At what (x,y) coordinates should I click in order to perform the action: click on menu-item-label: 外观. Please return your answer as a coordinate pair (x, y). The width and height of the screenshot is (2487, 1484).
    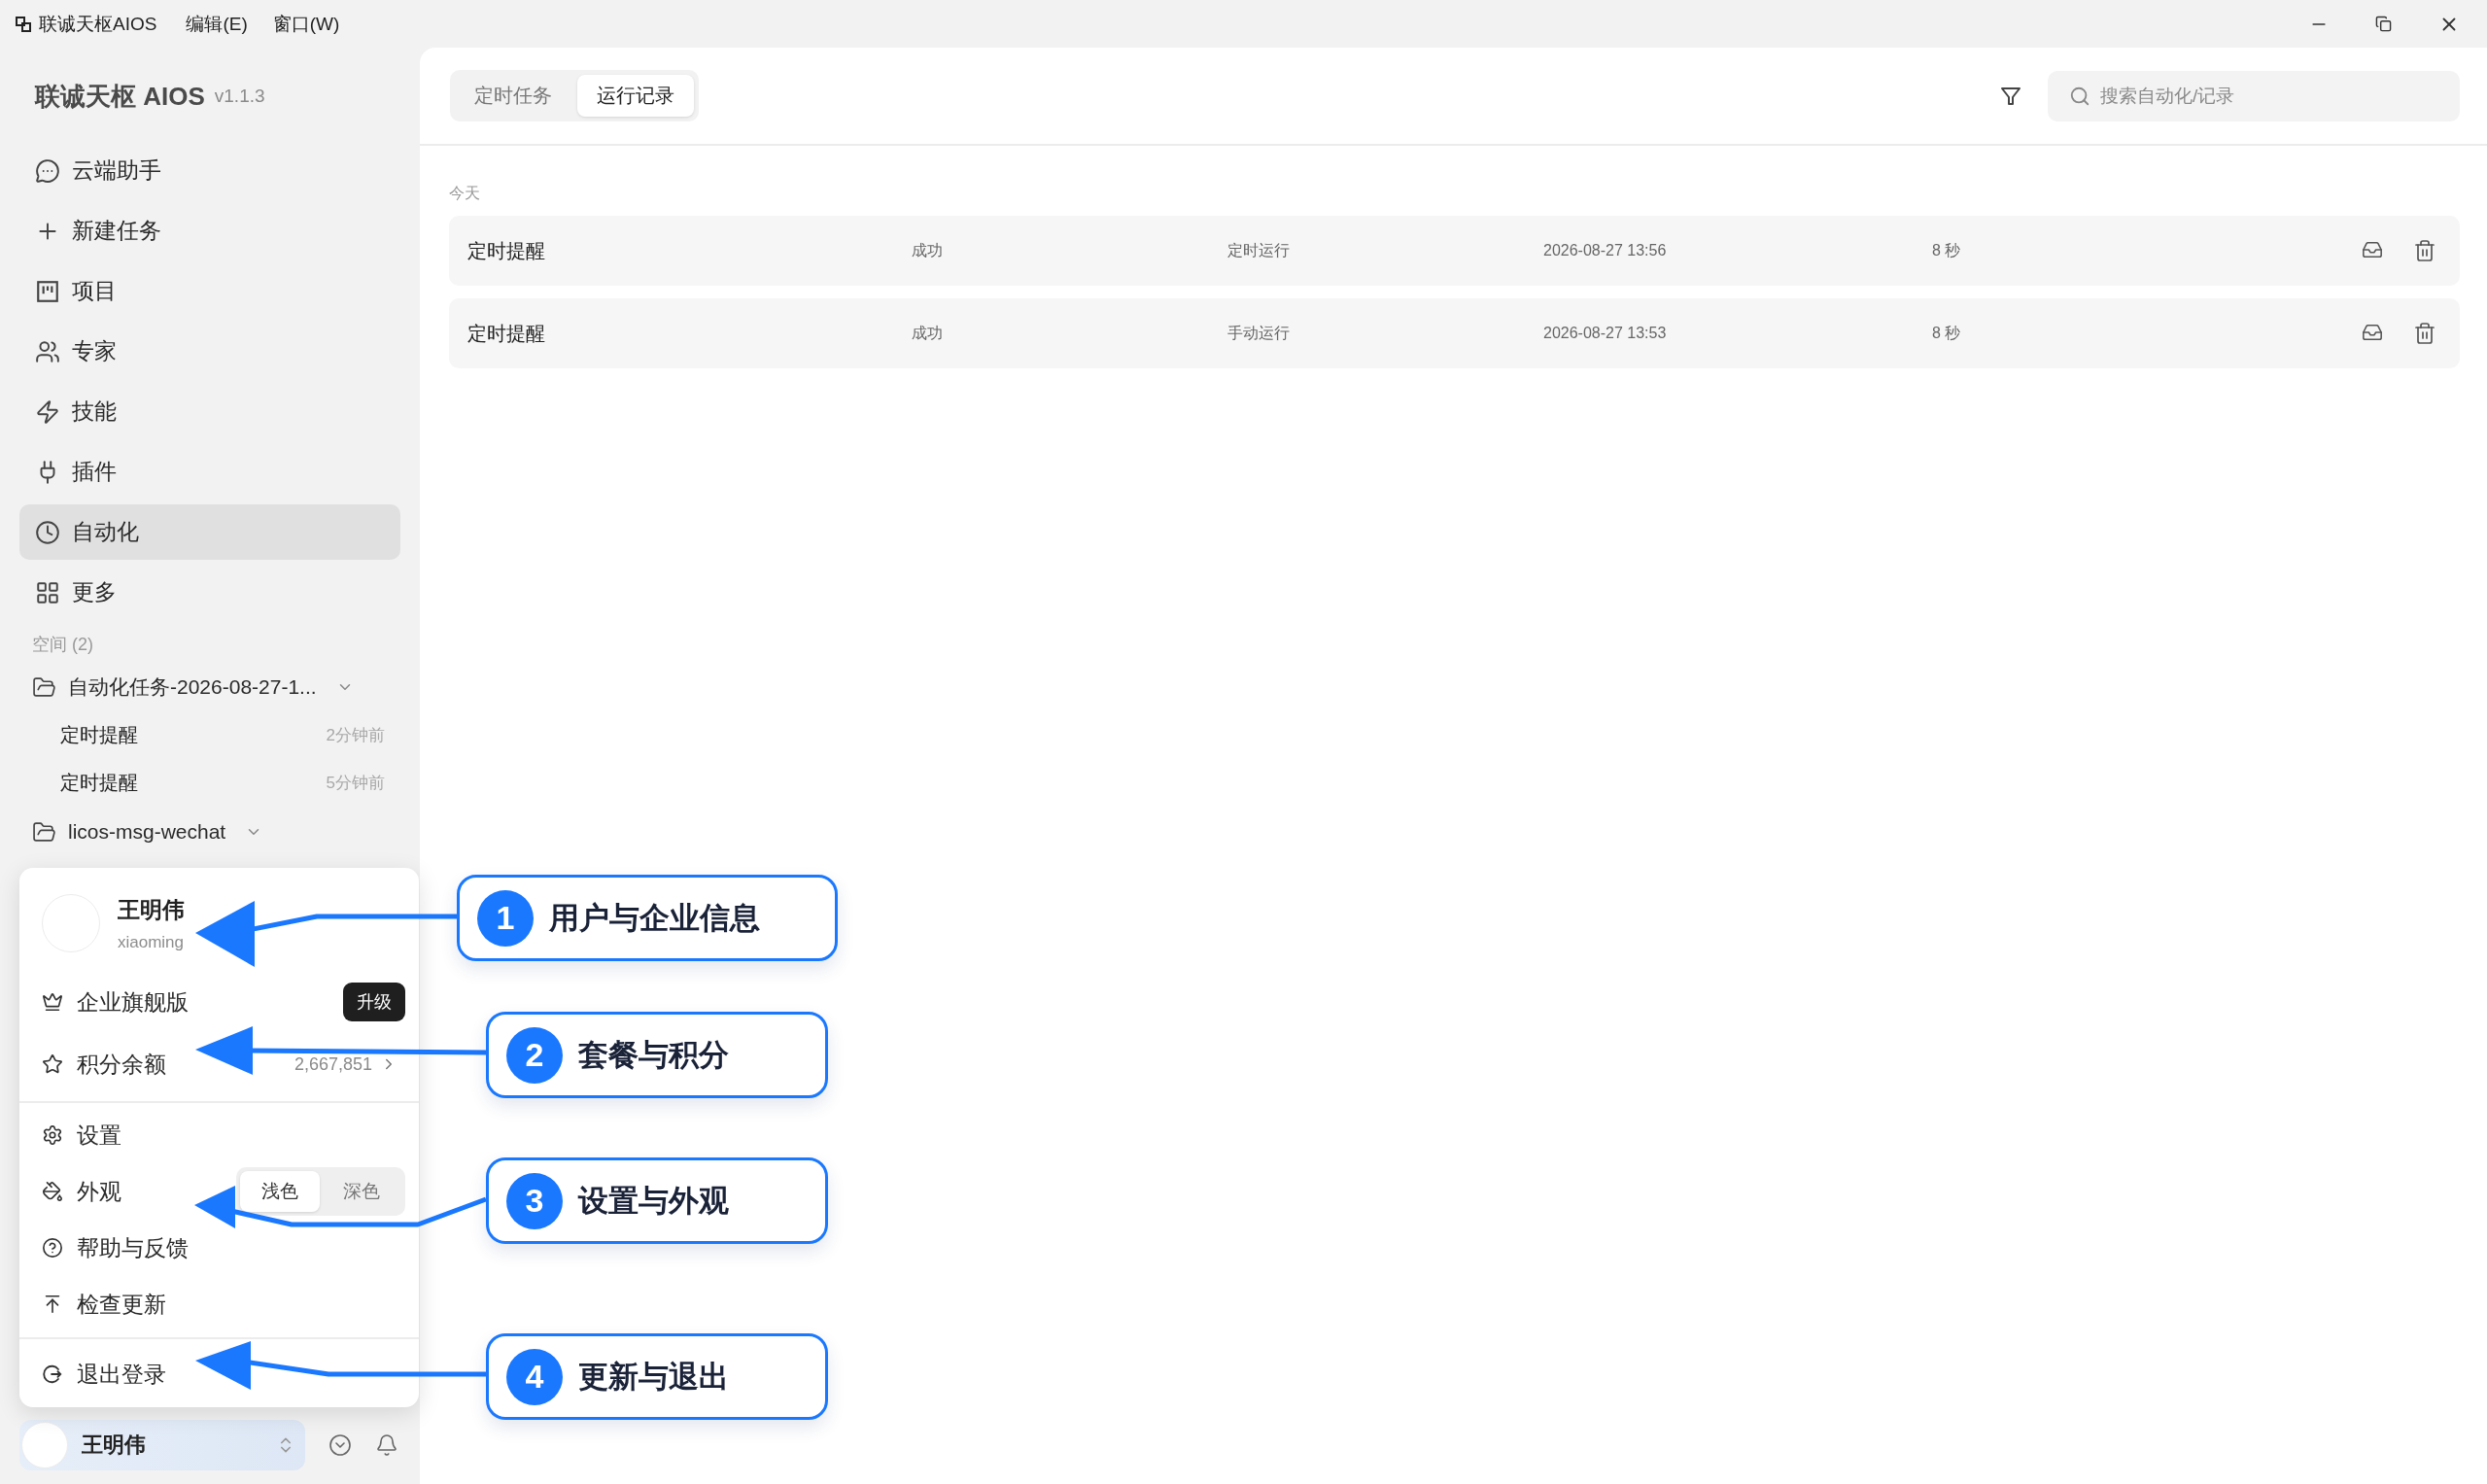
    Looking at the image, I should click on (99, 1191).